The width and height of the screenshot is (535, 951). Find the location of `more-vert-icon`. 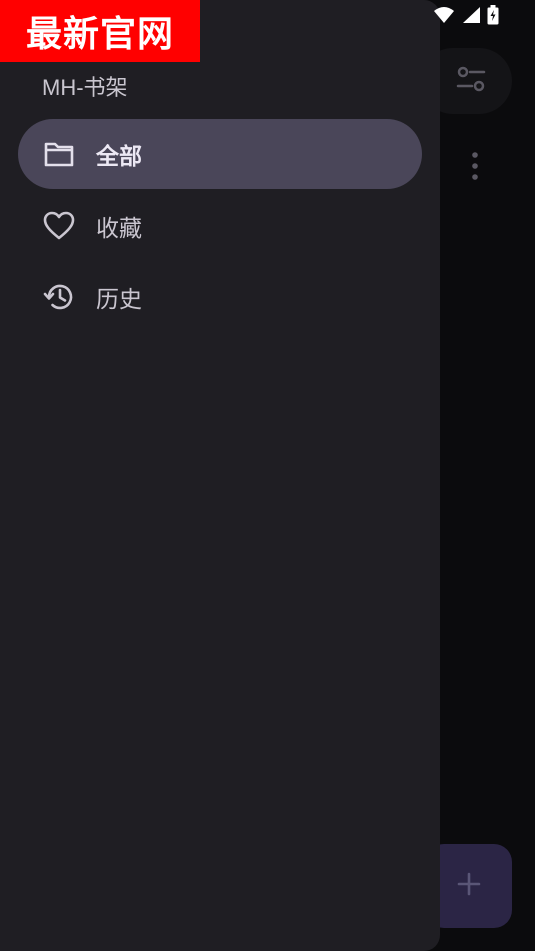

more-vert-icon is located at coordinates (475, 166).